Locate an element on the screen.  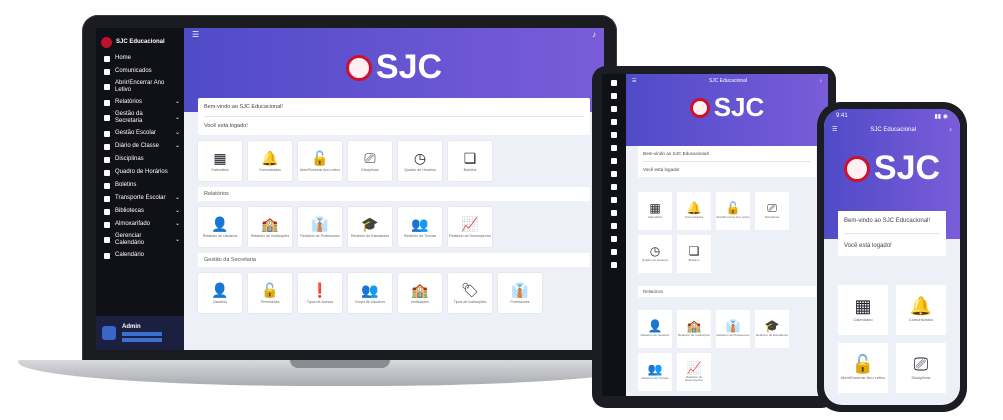
school-icon is located at coordinates (614, 148).